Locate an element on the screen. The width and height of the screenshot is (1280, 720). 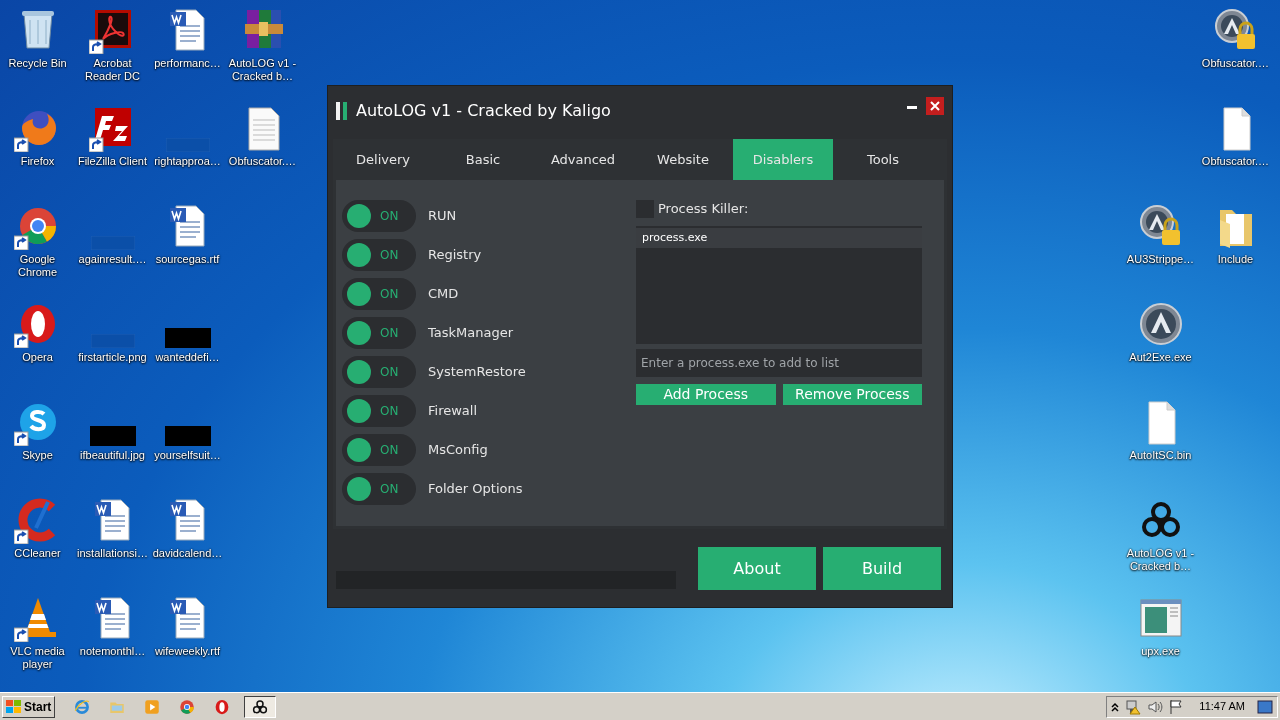
show-hidden-icons-icon is located at coordinates (1115, 706).